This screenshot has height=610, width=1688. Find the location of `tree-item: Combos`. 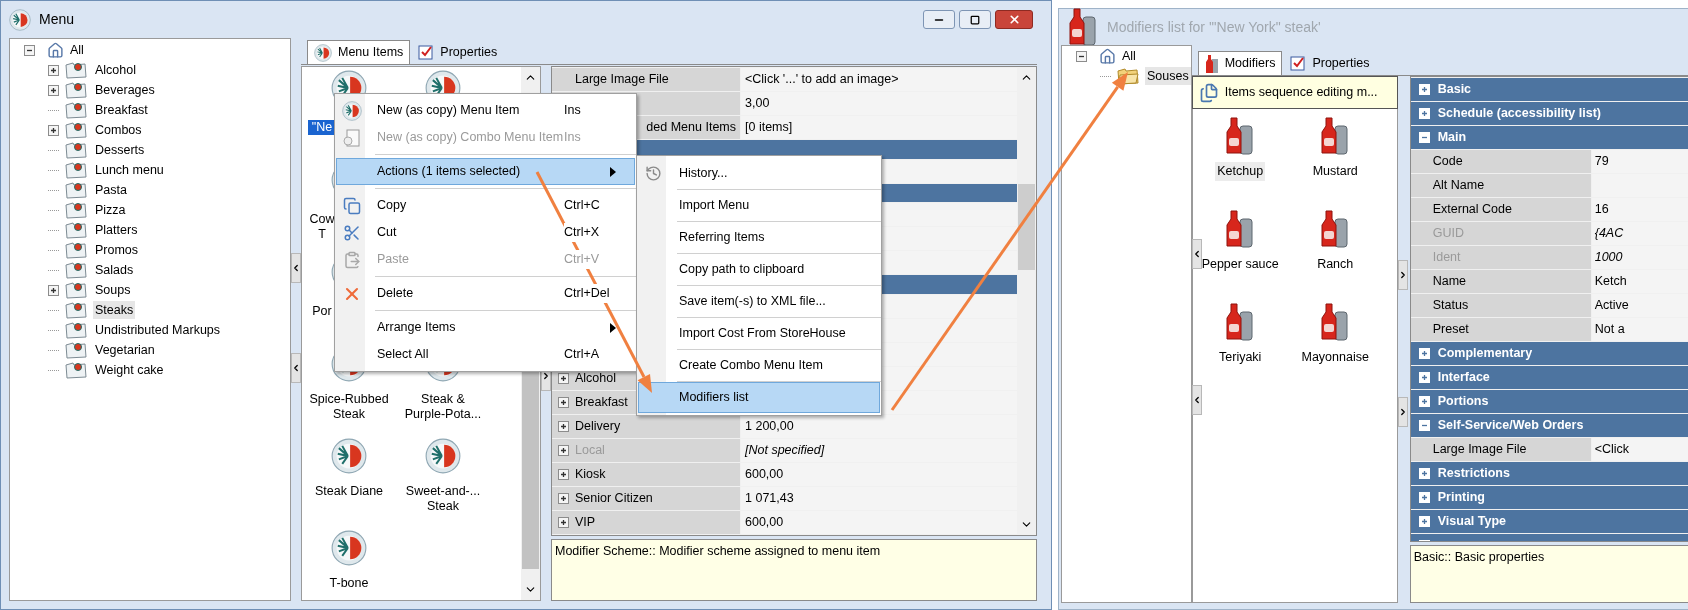

tree-item: Combos is located at coordinates (118, 130).